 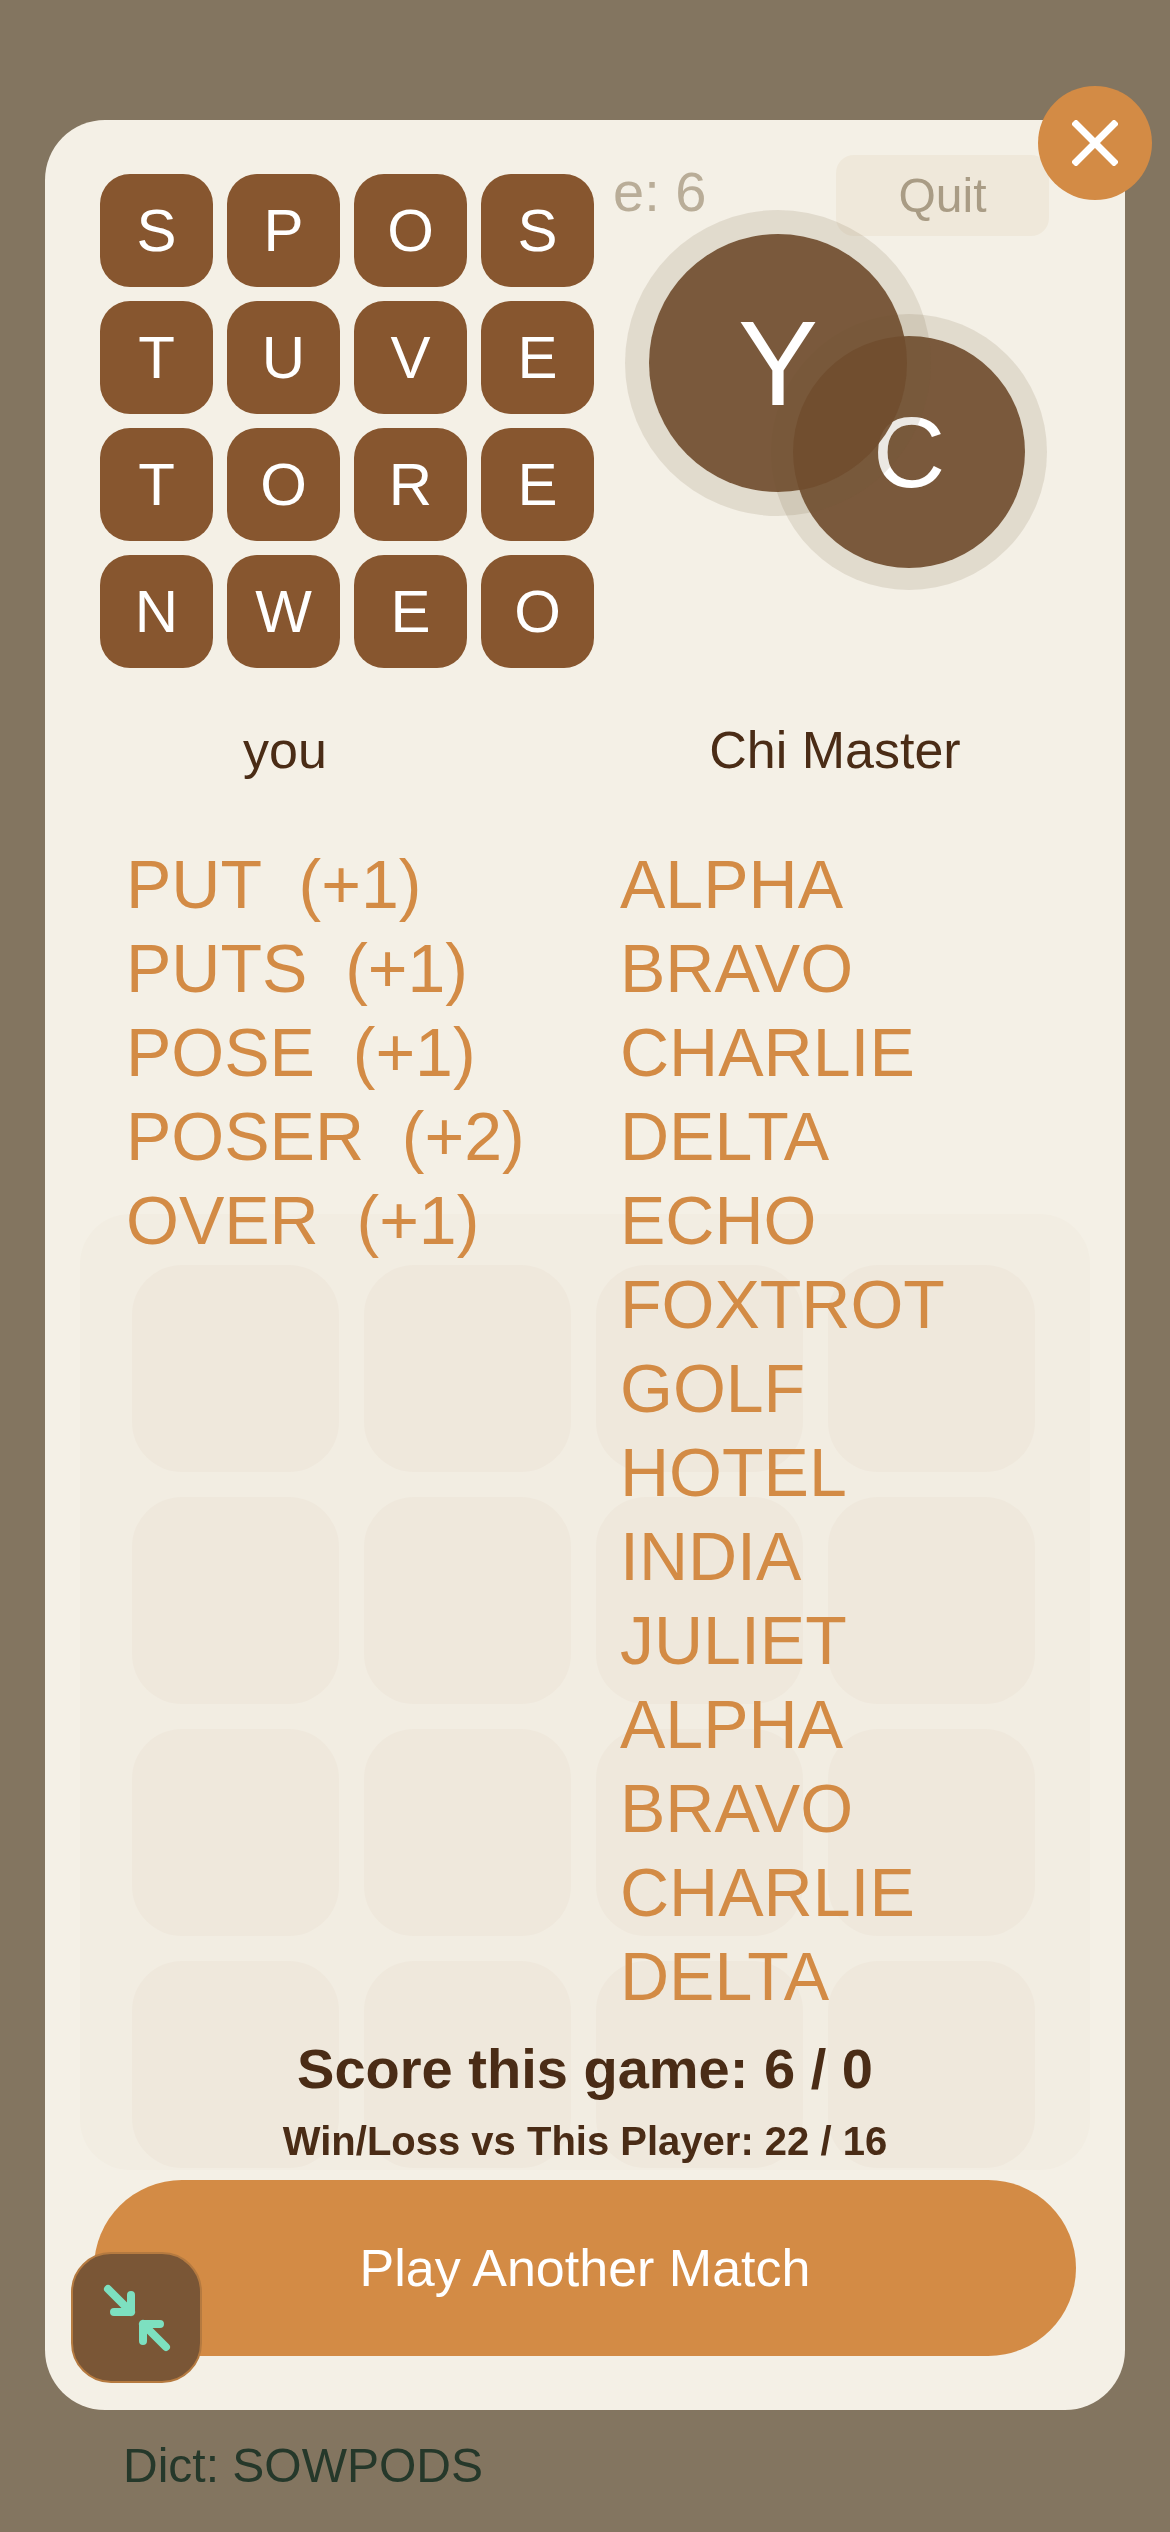 I want to click on score-label: e: 6, so click(x=660, y=192).